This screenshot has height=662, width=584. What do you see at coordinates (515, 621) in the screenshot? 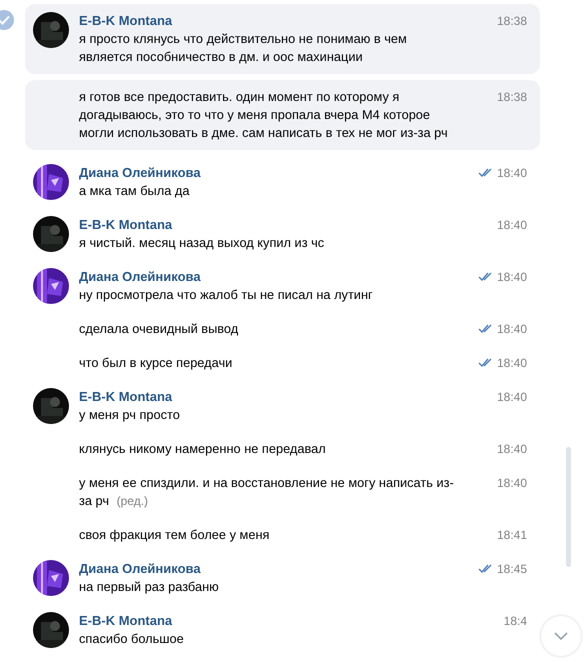
I see `message-time: 18:4` at bounding box center [515, 621].